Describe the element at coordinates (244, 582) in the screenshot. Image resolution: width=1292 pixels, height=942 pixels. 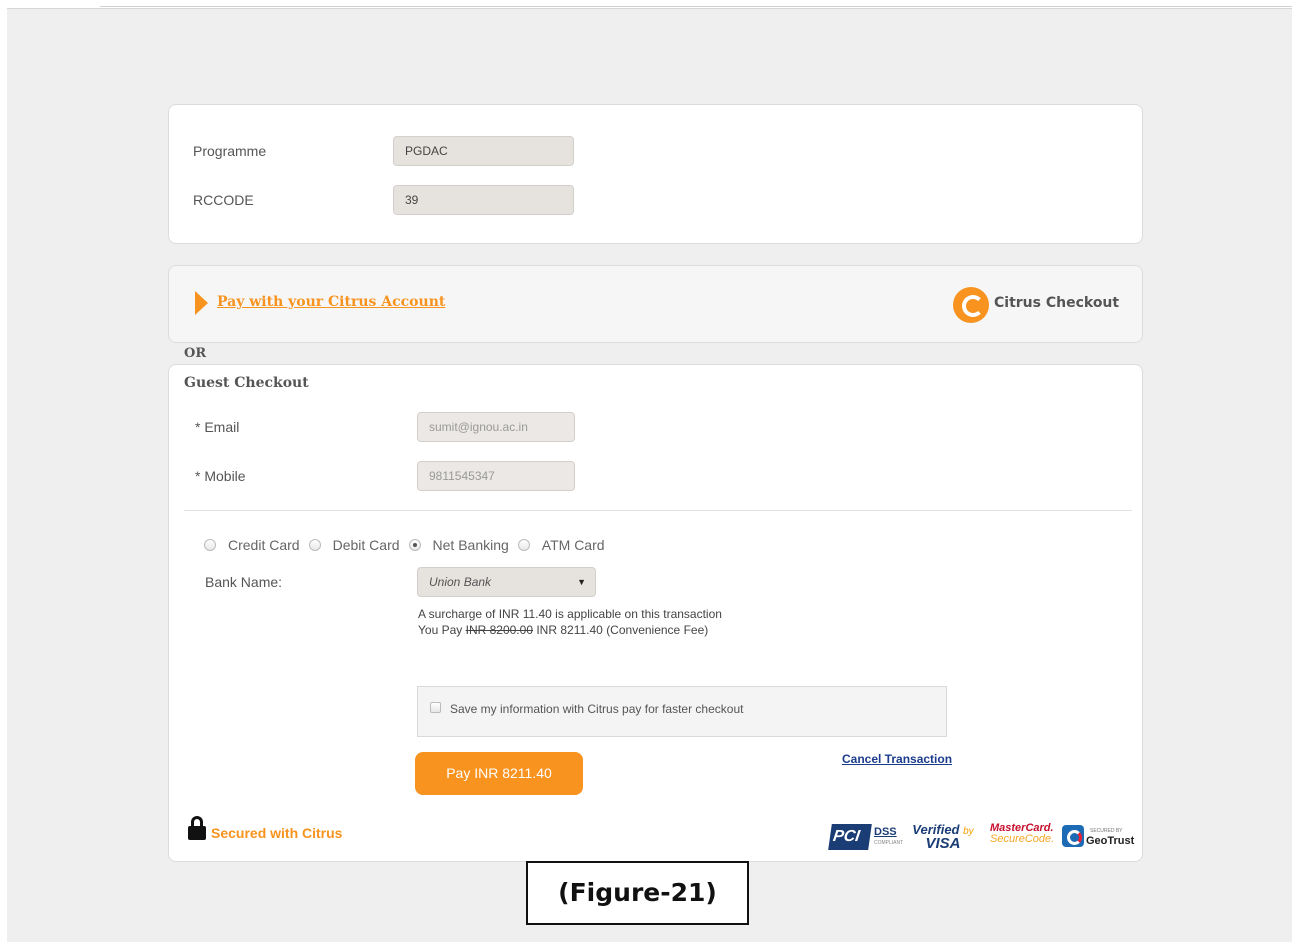
I see `bank-name-label: Bank Name:` at that location.